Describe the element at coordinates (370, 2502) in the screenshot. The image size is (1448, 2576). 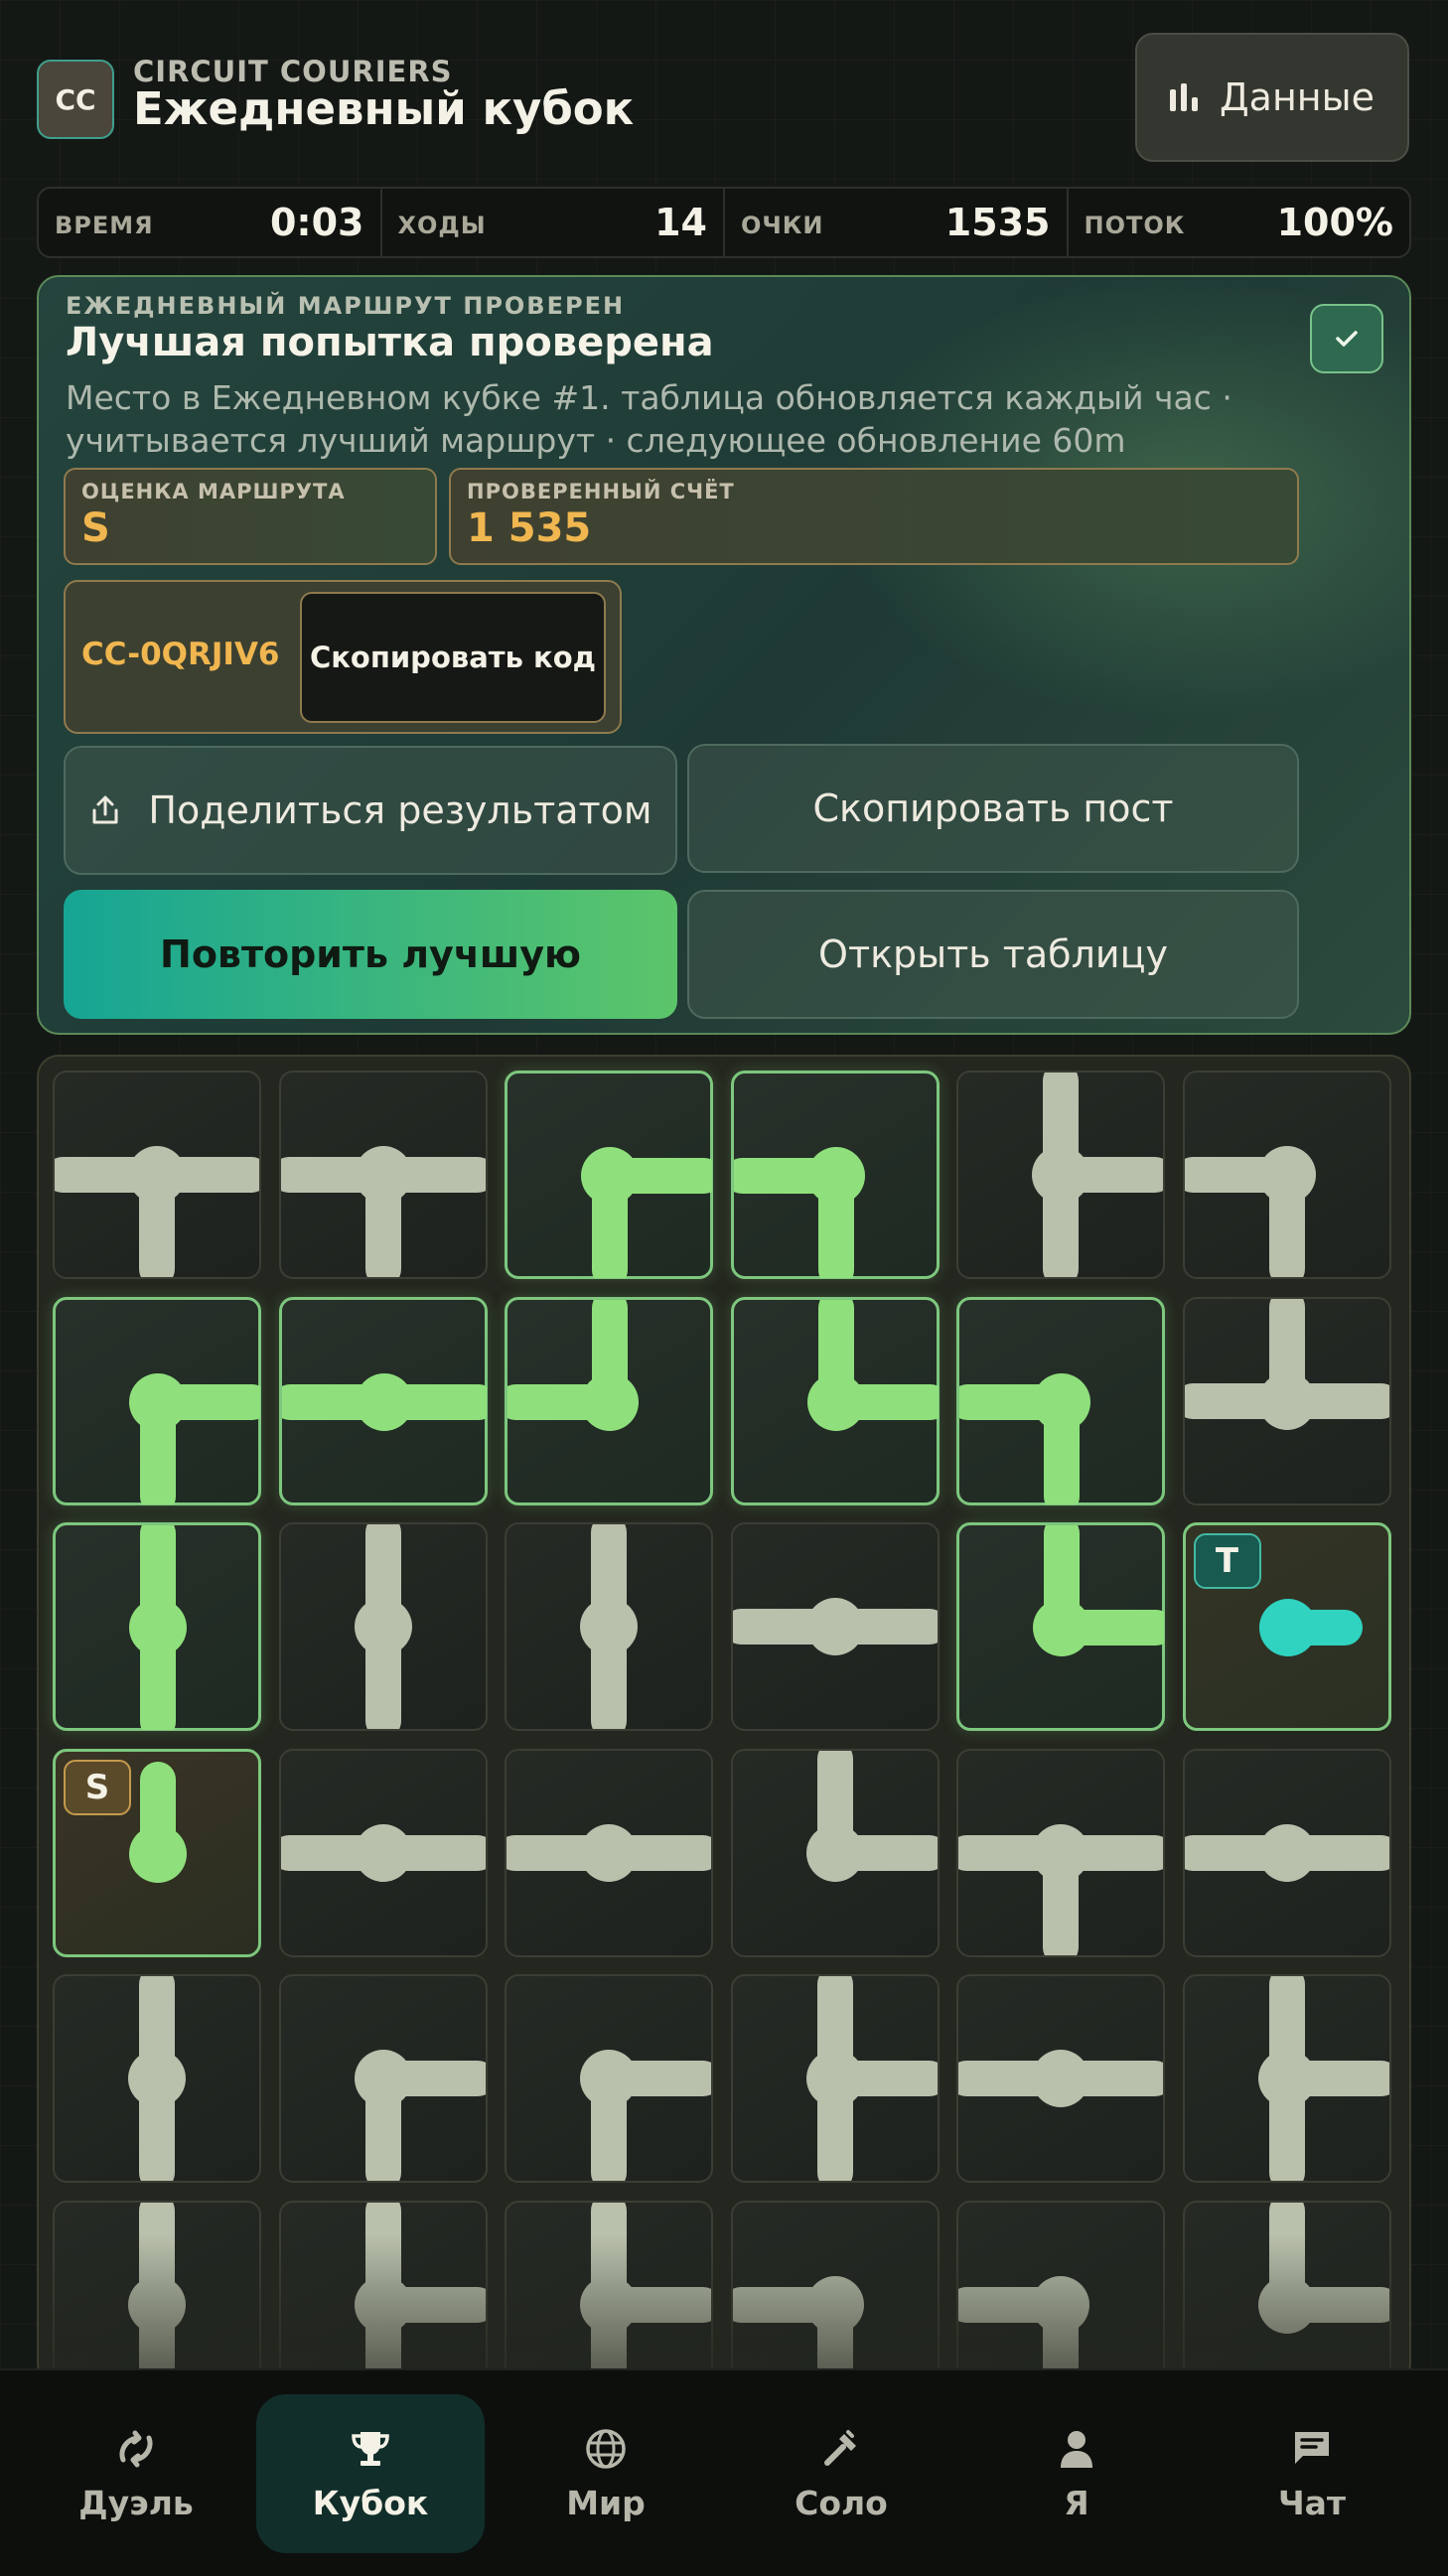
I see `nav-label: Кубок` at that location.